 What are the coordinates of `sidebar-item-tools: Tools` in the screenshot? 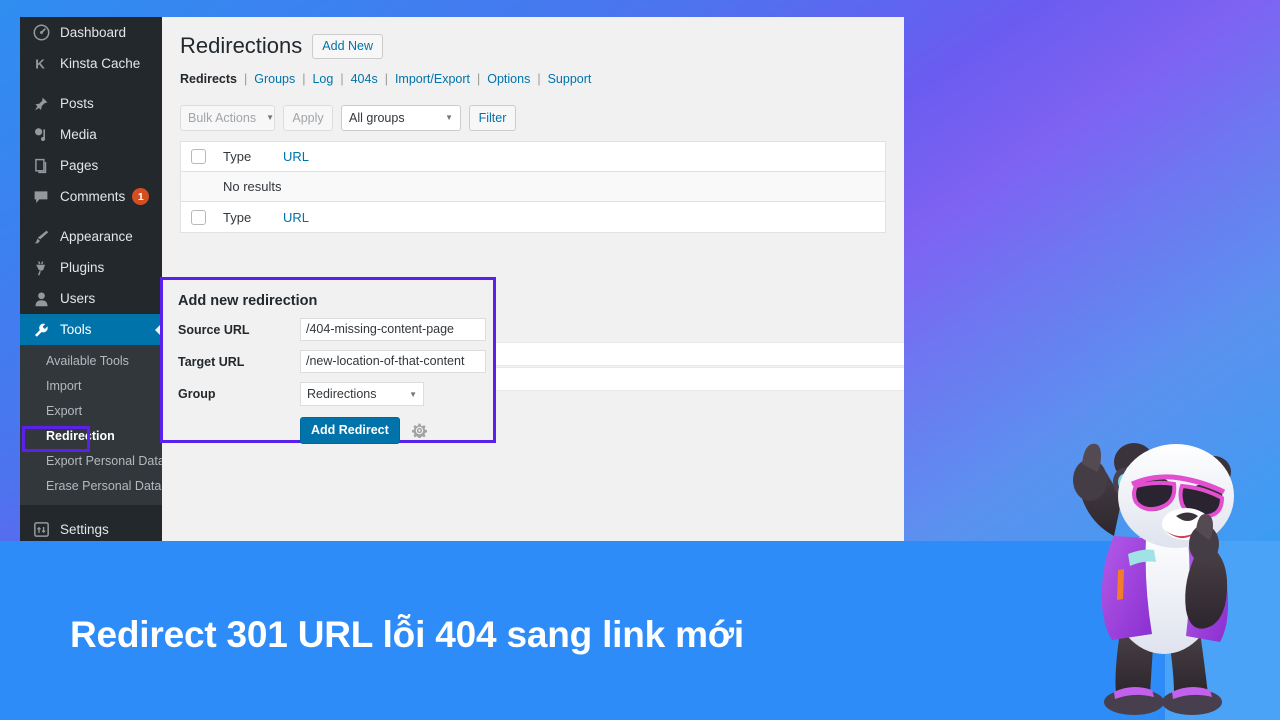 It's located at (91, 329).